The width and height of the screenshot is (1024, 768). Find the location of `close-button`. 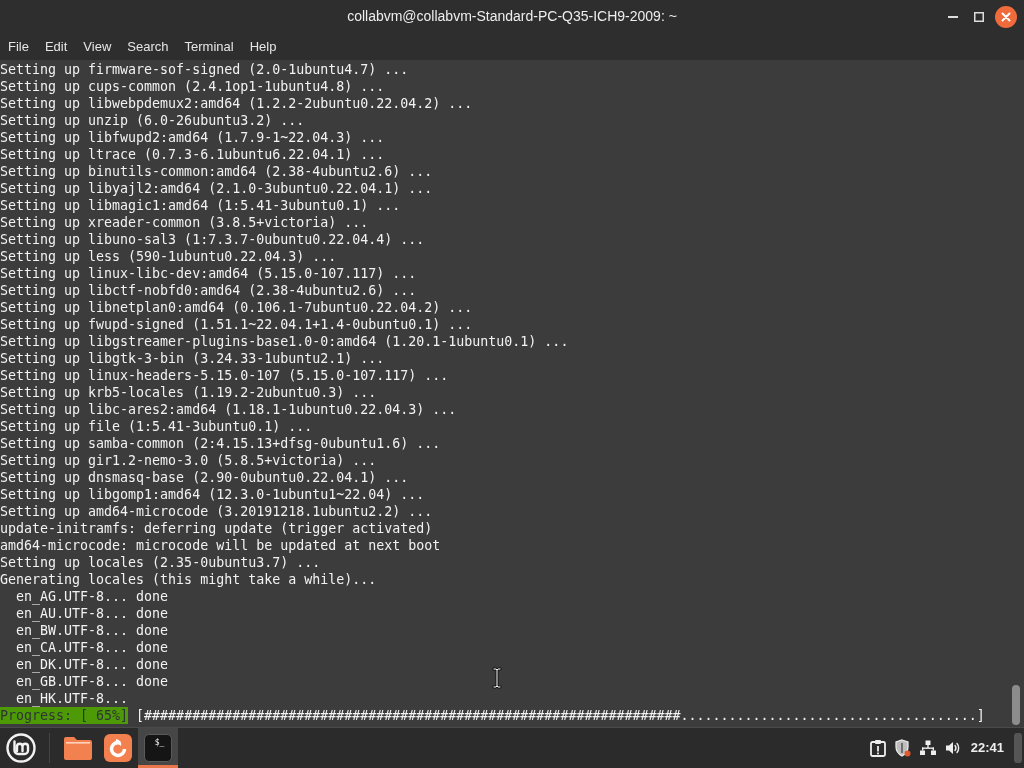

close-button is located at coordinates (1006, 16).